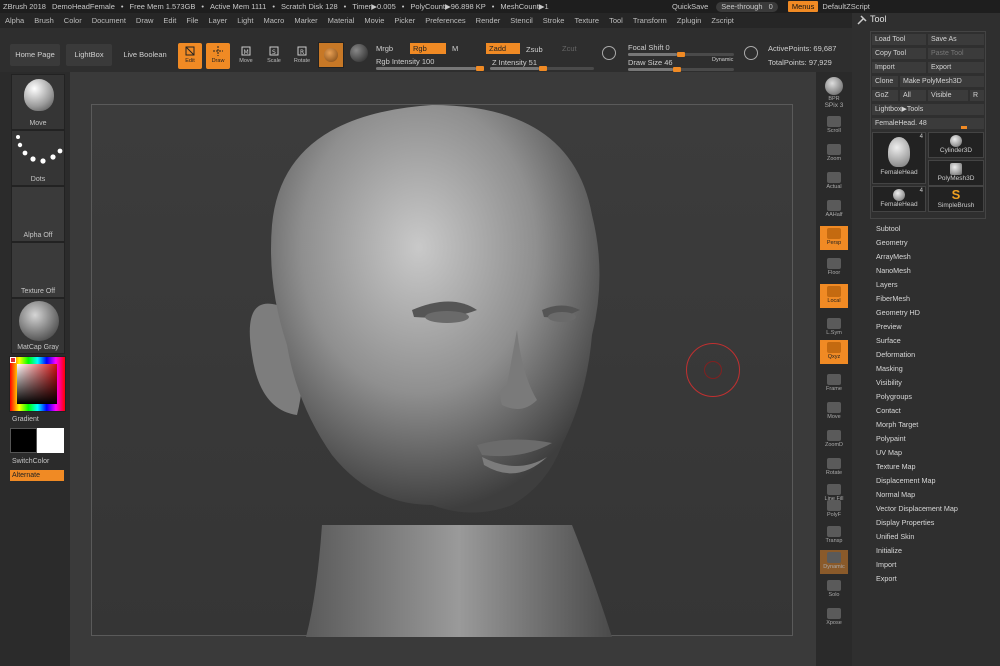 This screenshot has width=1000, height=666. What do you see at coordinates (917, 481) in the screenshot?
I see `subpalette-displacement-map: Displacement Map` at bounding box center [917, 481].